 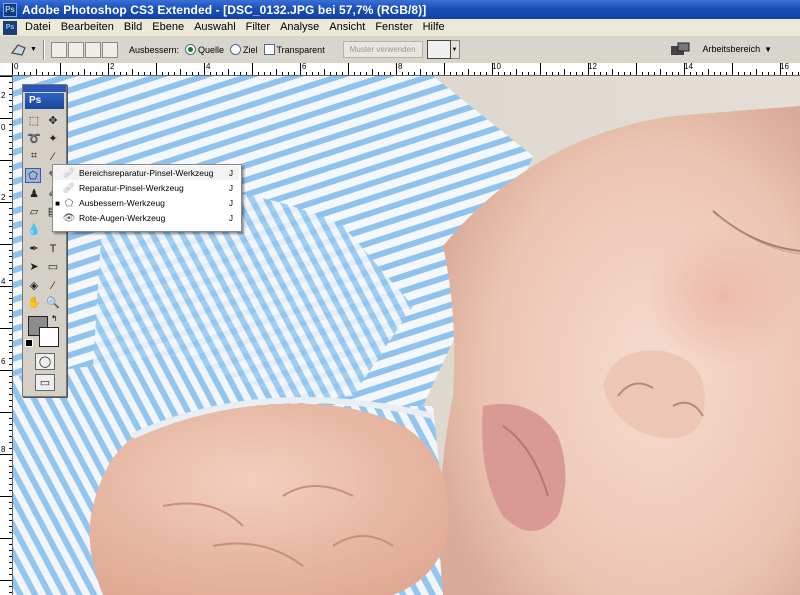 What do you see at coordinates (53, 285) in the screenshot?
I see `eyedropper-tool-icon: ⁄` at bounding box center [53, 285].